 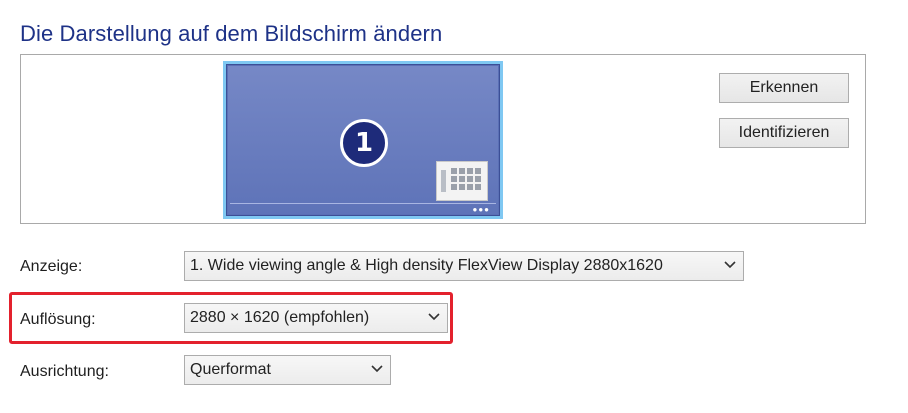 What do you see at coordinates (64, 371) in the screenshot?
I see `orientation-label: Ausrichtung:` at bounding box center [64, 371].